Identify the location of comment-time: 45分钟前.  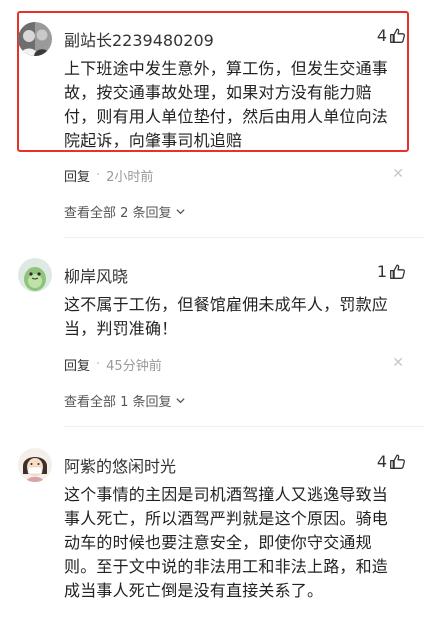
(134, 366).